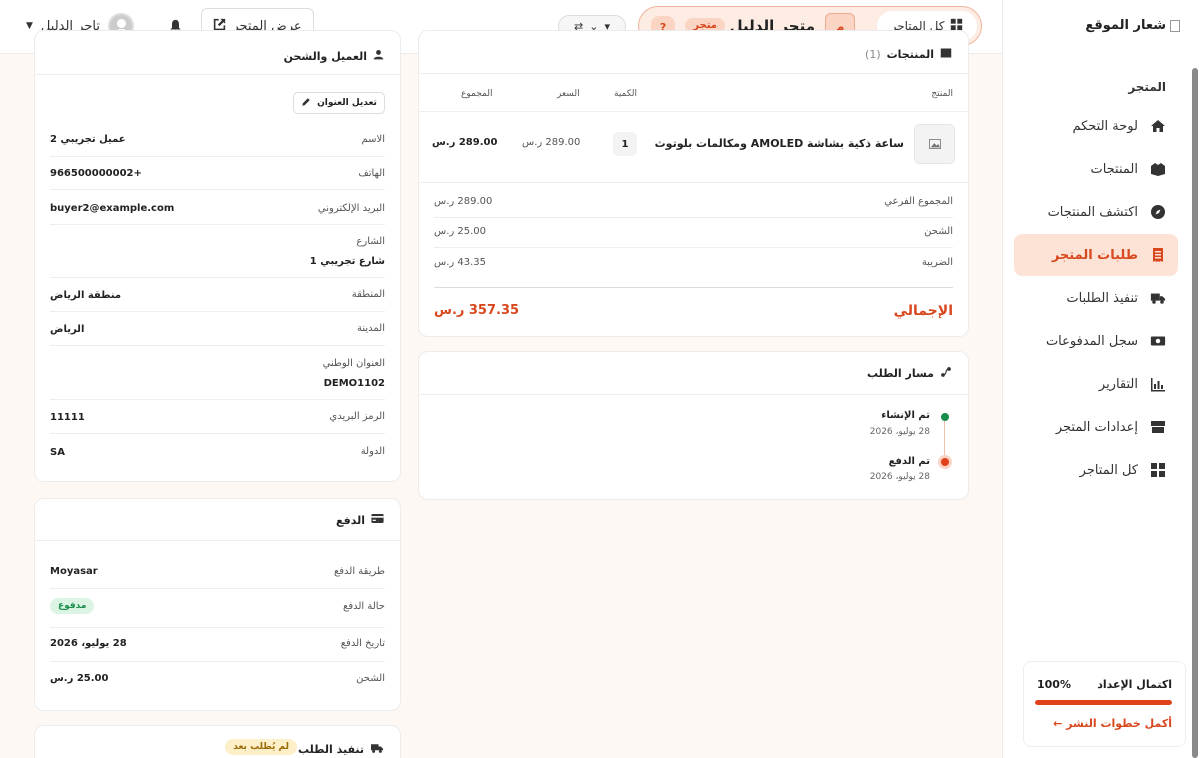 The height and width of the screenshot is (758, 1200). Describe the element at coordinates (362, 643) in the screenshot. I see `payment-date-label: تاريخ الدفع` at that location.